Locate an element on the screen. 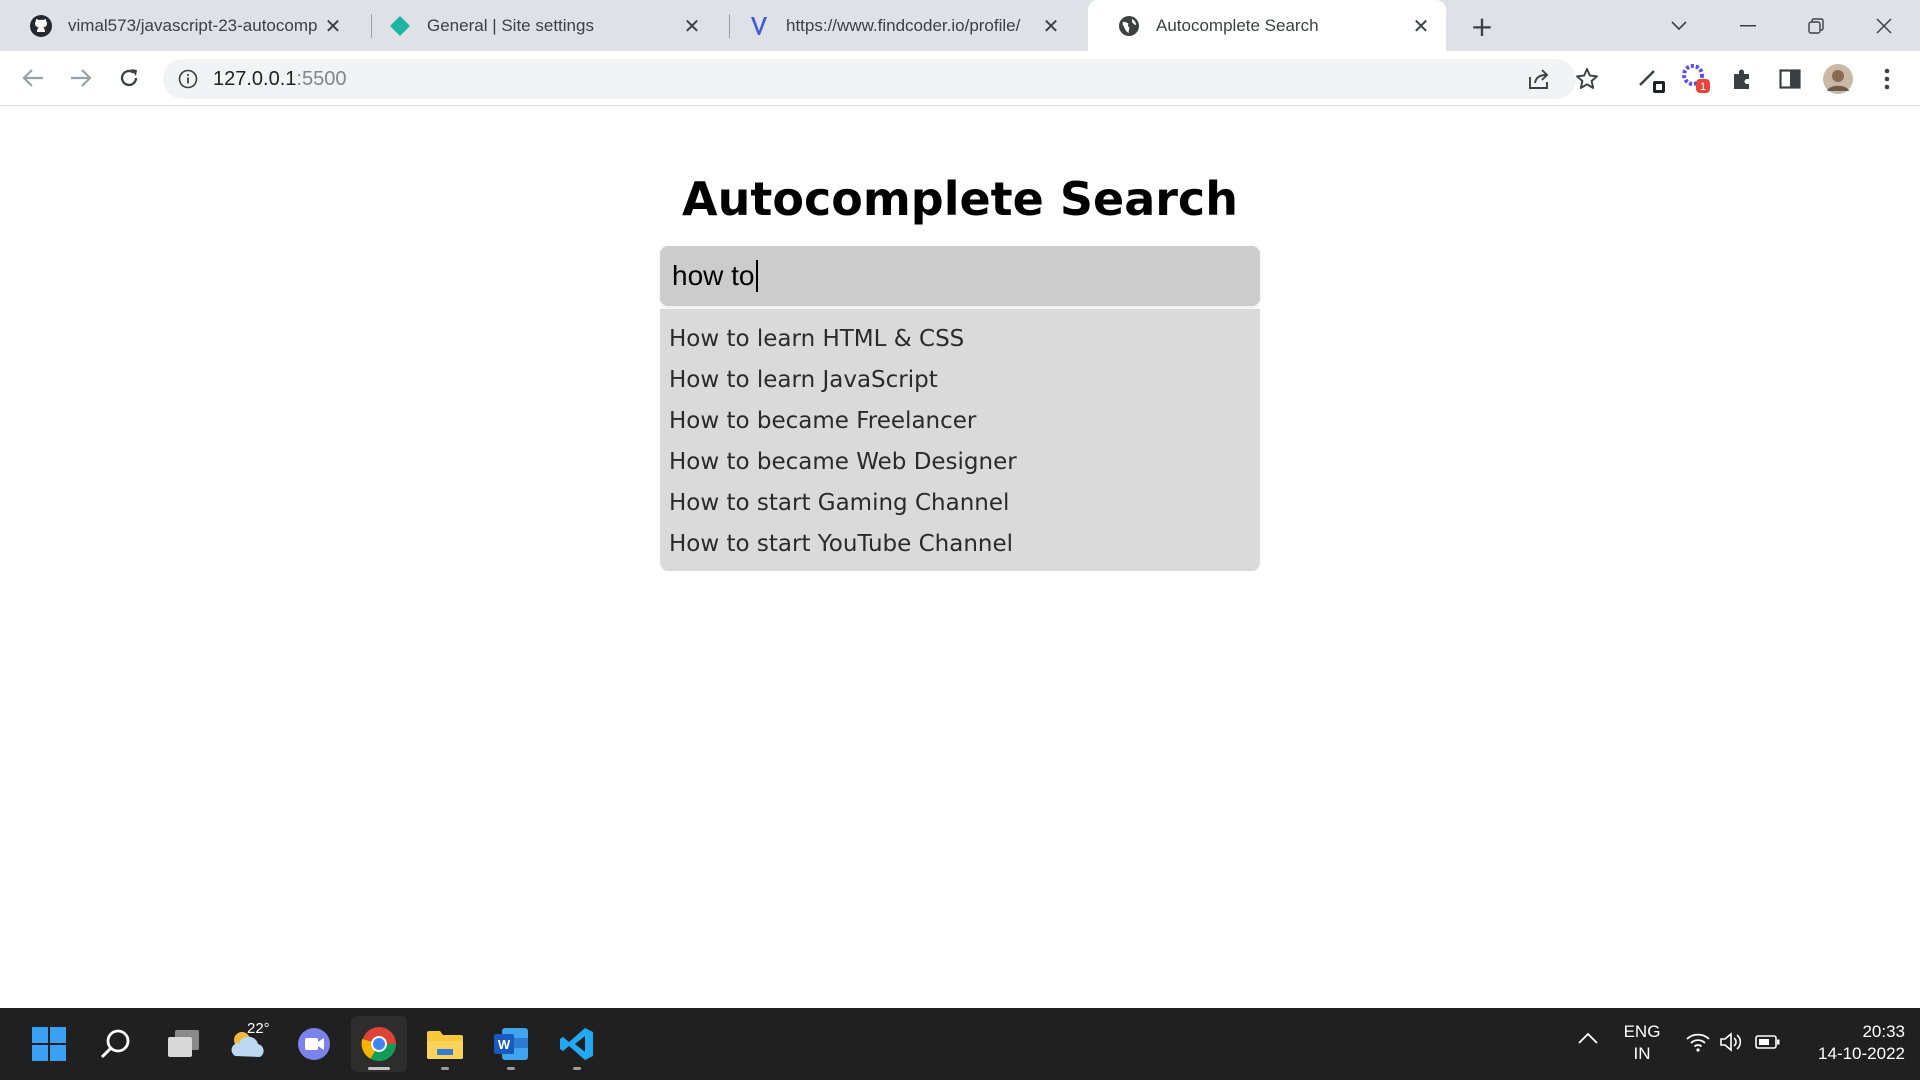 The image size is (1920, 1080). suggestion-item: How to start Gaming Channel is located at coordinates (960, 503).